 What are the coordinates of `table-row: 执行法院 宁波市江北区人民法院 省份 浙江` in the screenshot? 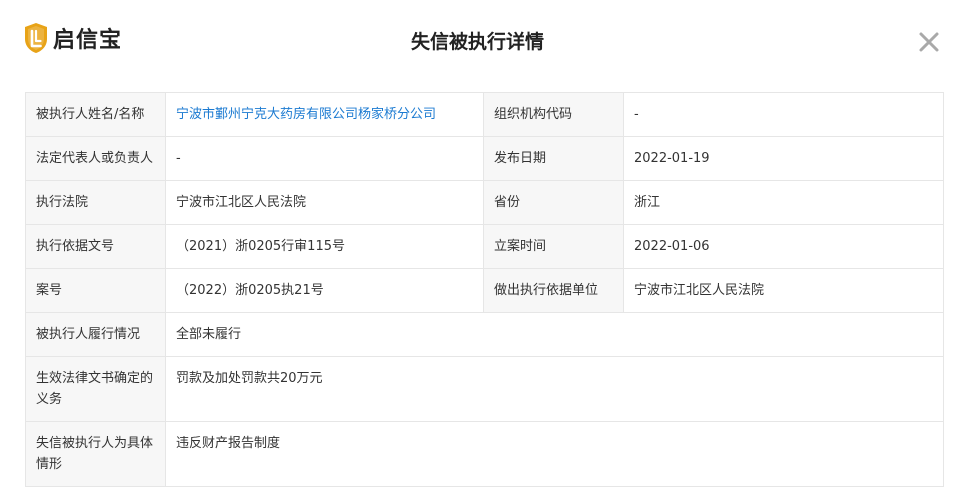 It's located at (484, 202).